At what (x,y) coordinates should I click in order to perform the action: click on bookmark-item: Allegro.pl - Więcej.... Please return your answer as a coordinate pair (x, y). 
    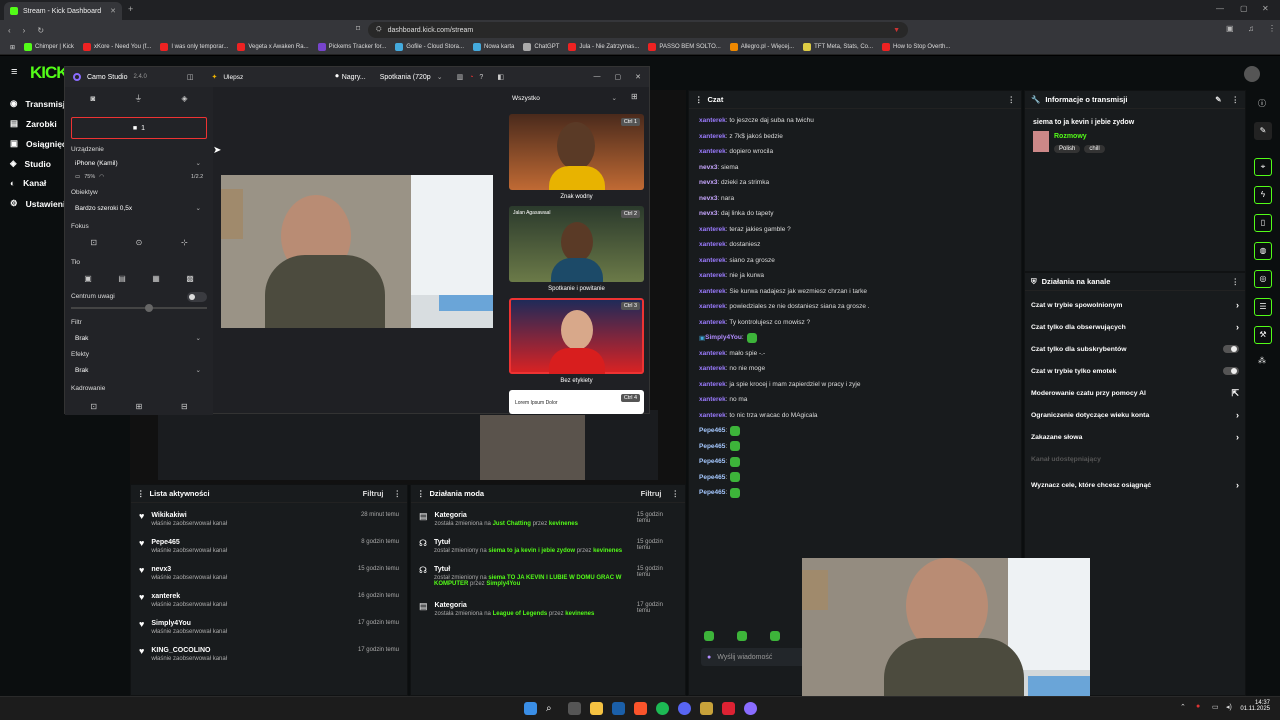
    Looking at the image, I should click on (761, 47).